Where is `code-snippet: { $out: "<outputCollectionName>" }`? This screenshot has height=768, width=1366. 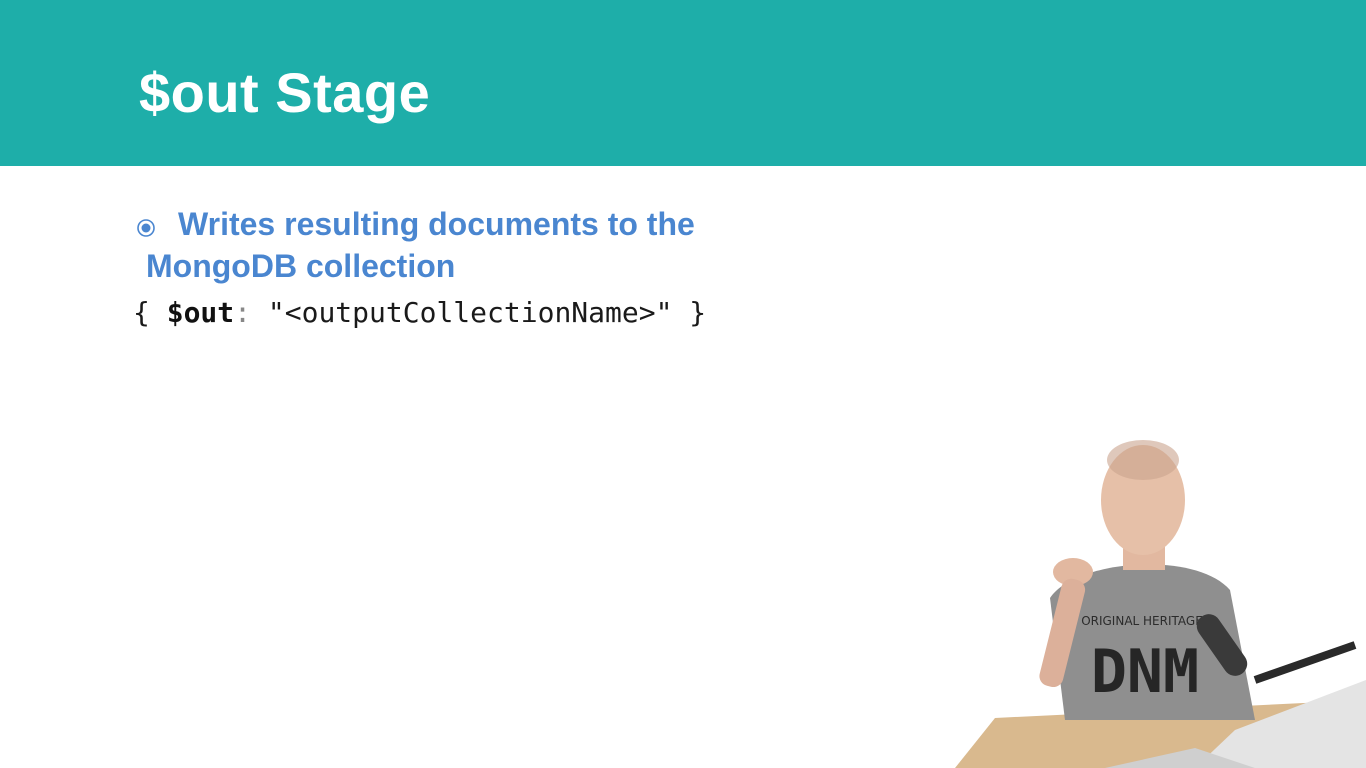 code-snippet: { $out: "<outputCollectionName>" } is located at coordinates (419, 313).